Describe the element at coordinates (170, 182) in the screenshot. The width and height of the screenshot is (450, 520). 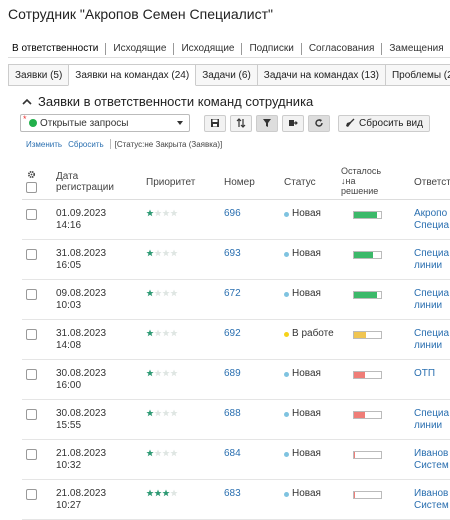
I see `col-priority: Приоритет` at that location.